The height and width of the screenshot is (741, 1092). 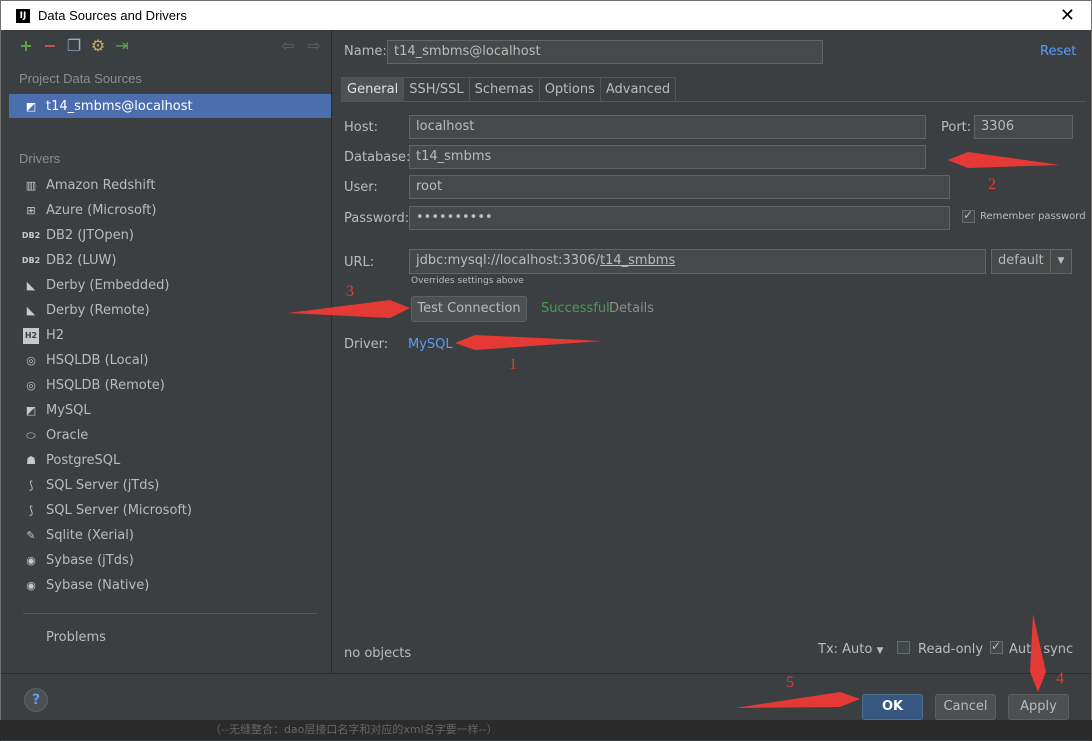 What do you see at coordinates (349, 309) in the screenshot?
I see `arrow-to-test-connection` at bounding box center [349, 309].